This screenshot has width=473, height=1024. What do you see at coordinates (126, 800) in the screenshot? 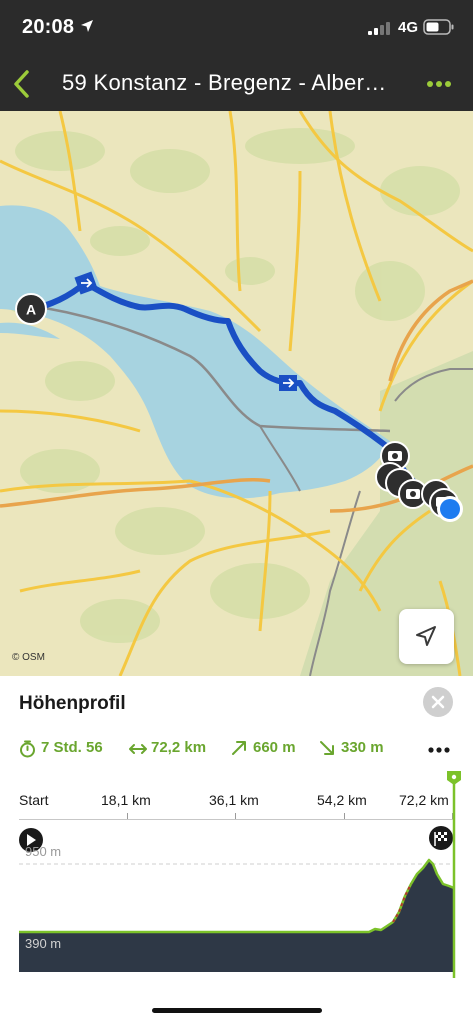
I see `axis-tick-label: 18,1 km` at bounding box center [126, 800].